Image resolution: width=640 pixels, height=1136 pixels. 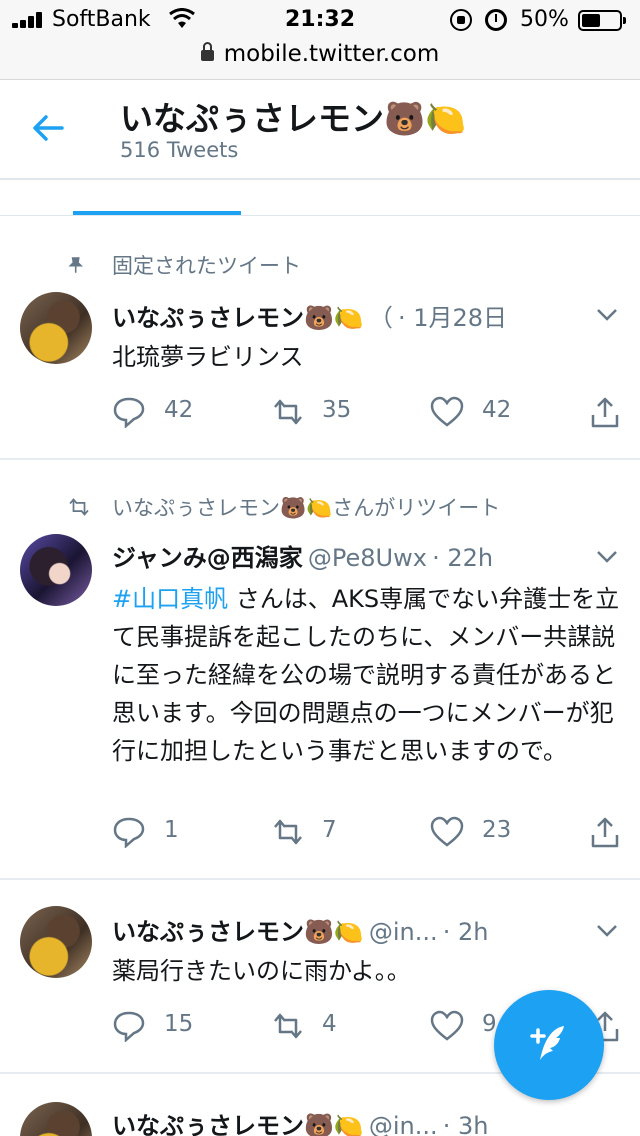 What do you see at coordinates (602, 20) in the screenshot?
I see `battery-icon` at bounding box center [602, 20].